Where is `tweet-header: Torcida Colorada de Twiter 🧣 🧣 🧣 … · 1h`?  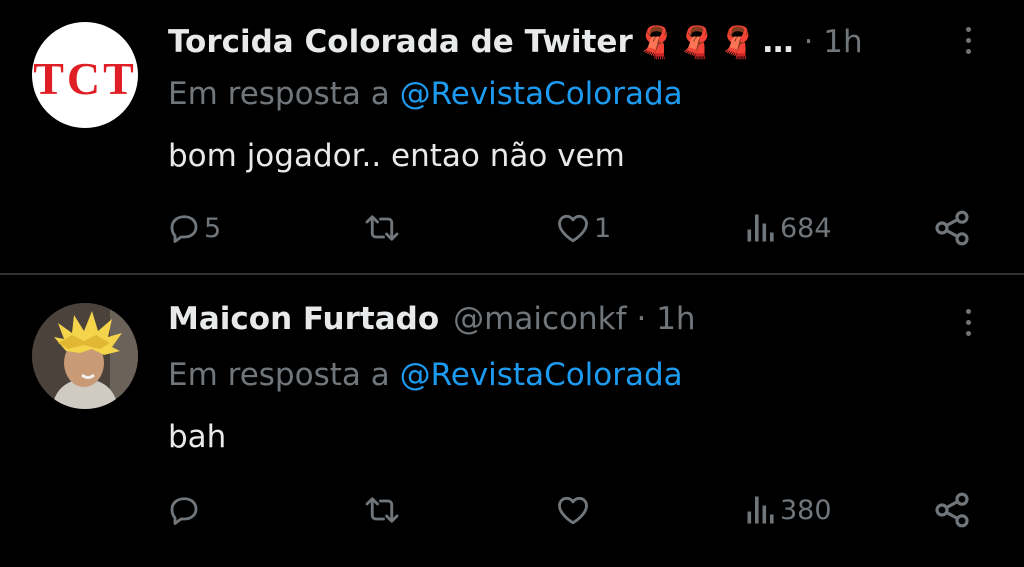 tweet-header: Torcida Colorada de Twiter 🧣 🧣 🧣 … · 1h is located at coordinates (515, 42).